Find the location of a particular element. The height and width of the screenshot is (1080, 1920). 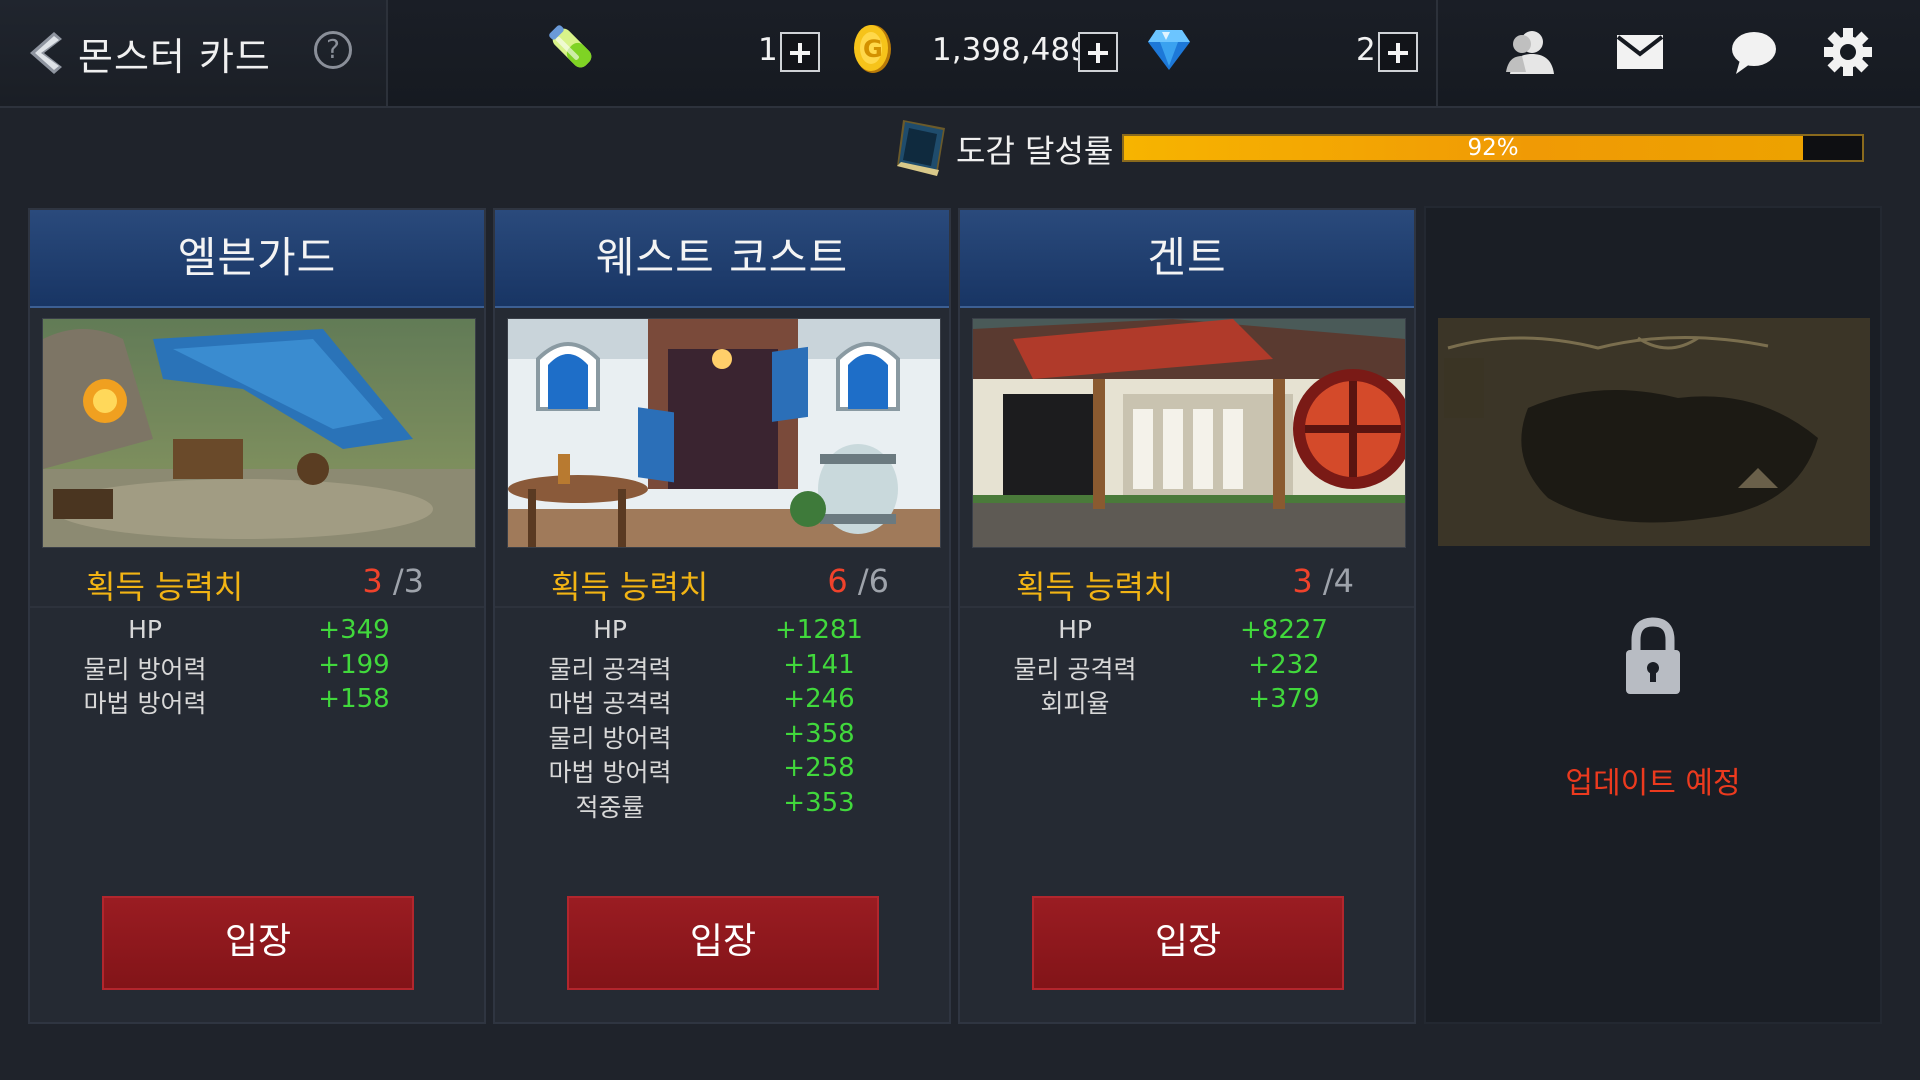

card-image-west-coast is located at coordinates (724, 433).